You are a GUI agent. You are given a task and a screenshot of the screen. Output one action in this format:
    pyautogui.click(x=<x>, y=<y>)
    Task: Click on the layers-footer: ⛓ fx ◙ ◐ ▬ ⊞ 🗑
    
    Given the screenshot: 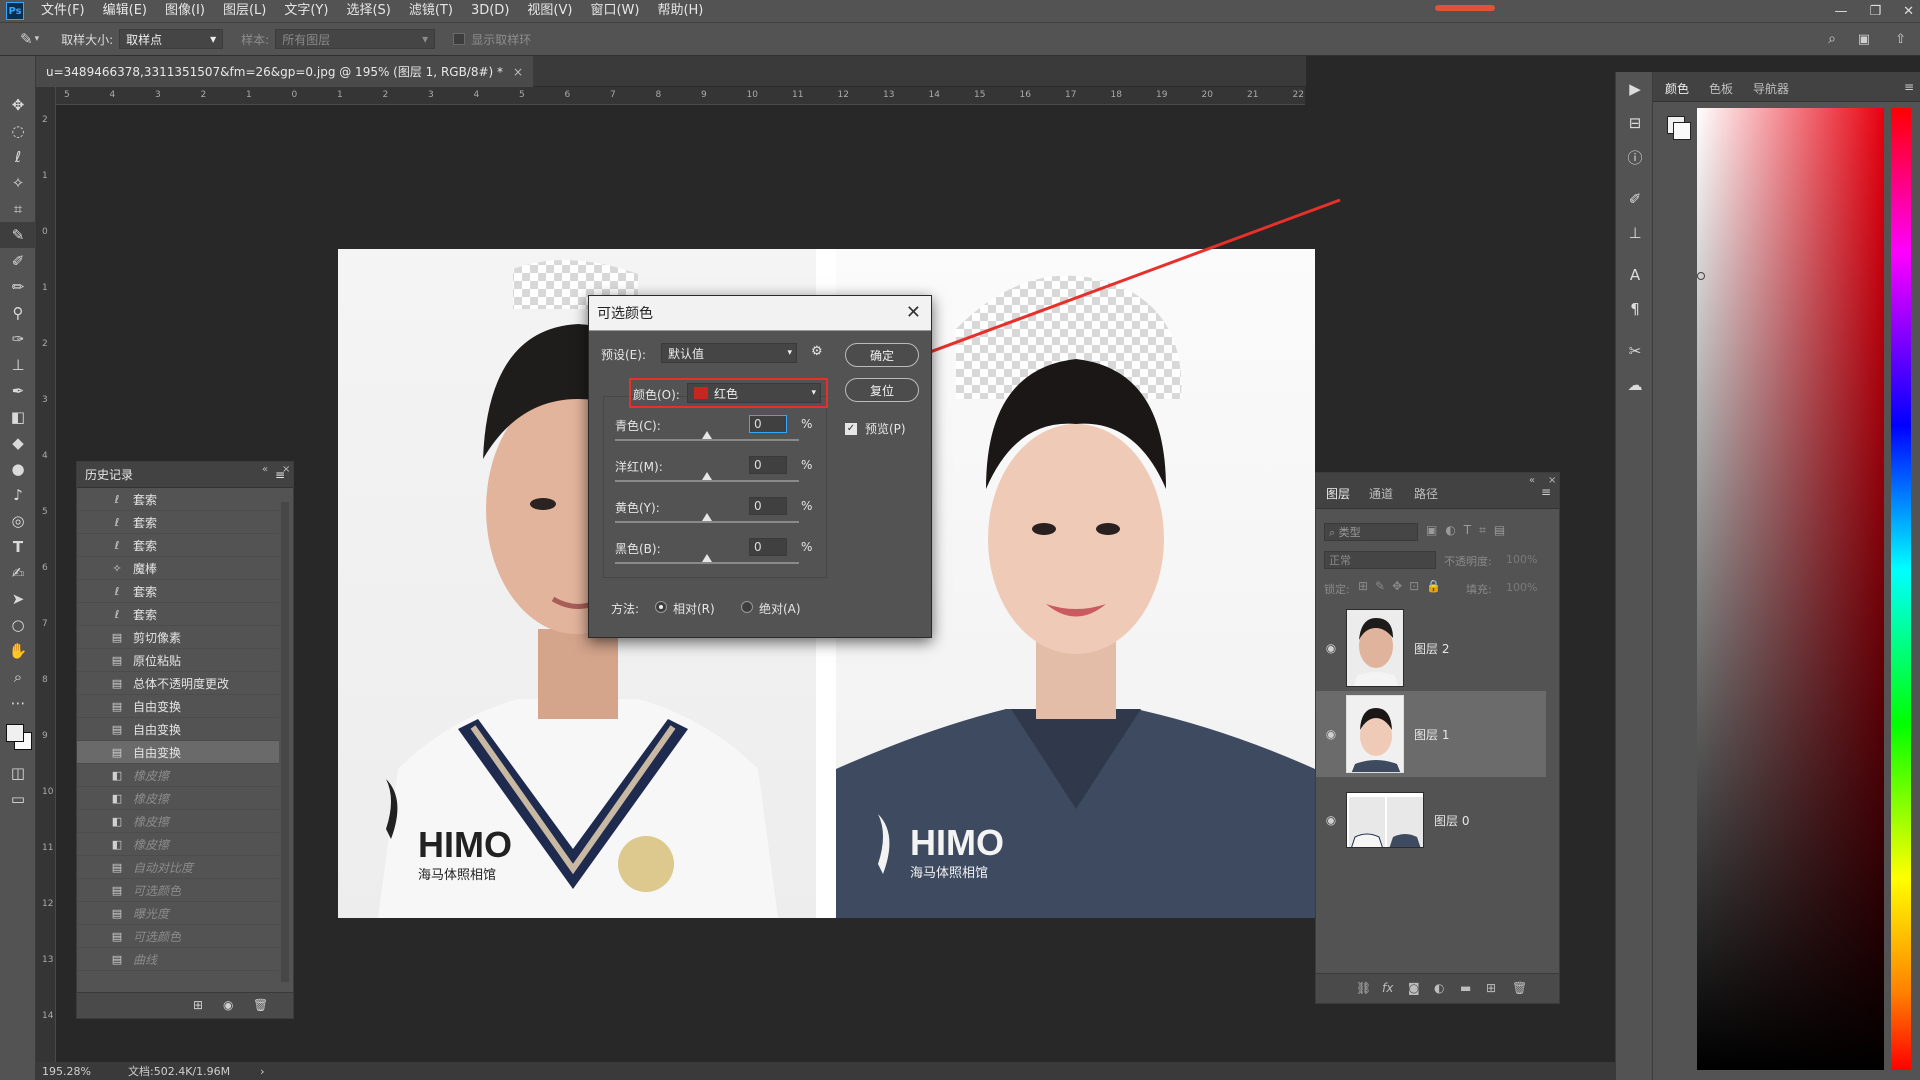 What is the action you would take?
    pyautogui.click(x=1437, y=988)
    